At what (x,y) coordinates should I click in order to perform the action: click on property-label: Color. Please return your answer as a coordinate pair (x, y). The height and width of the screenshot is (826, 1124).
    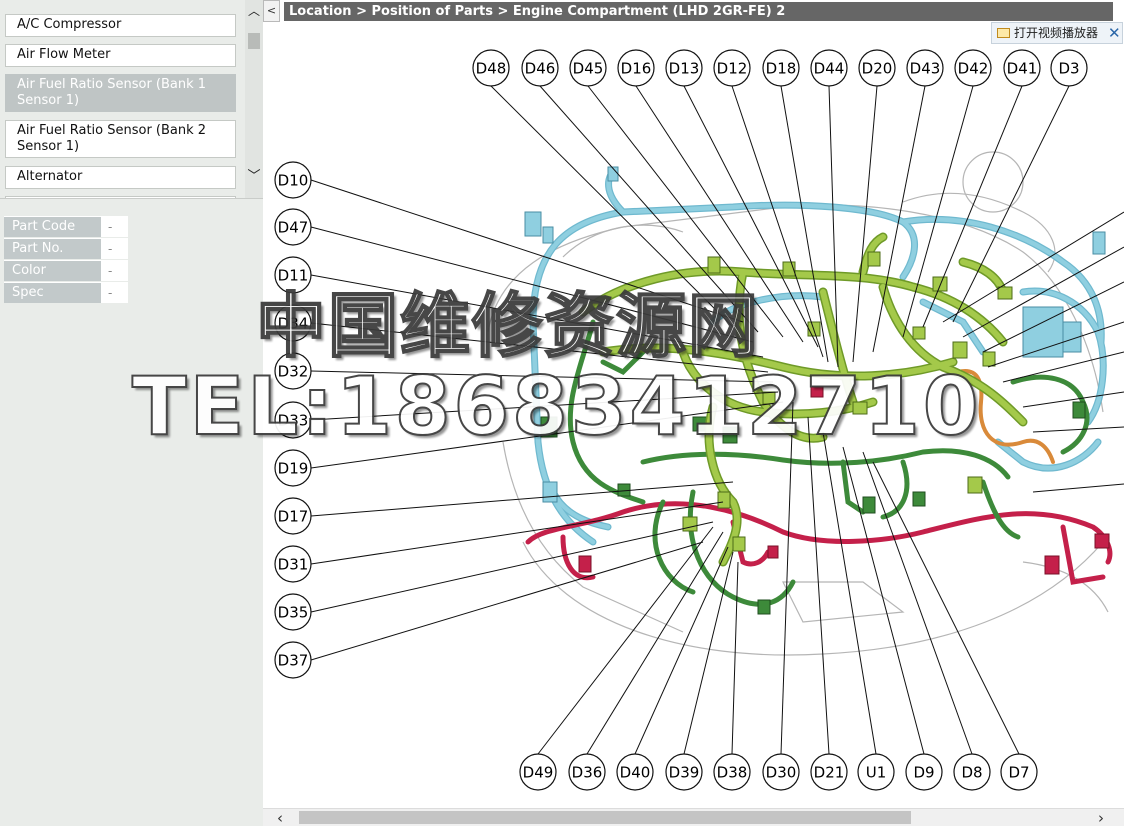
    Looking at the image, I should click on (52, 271).